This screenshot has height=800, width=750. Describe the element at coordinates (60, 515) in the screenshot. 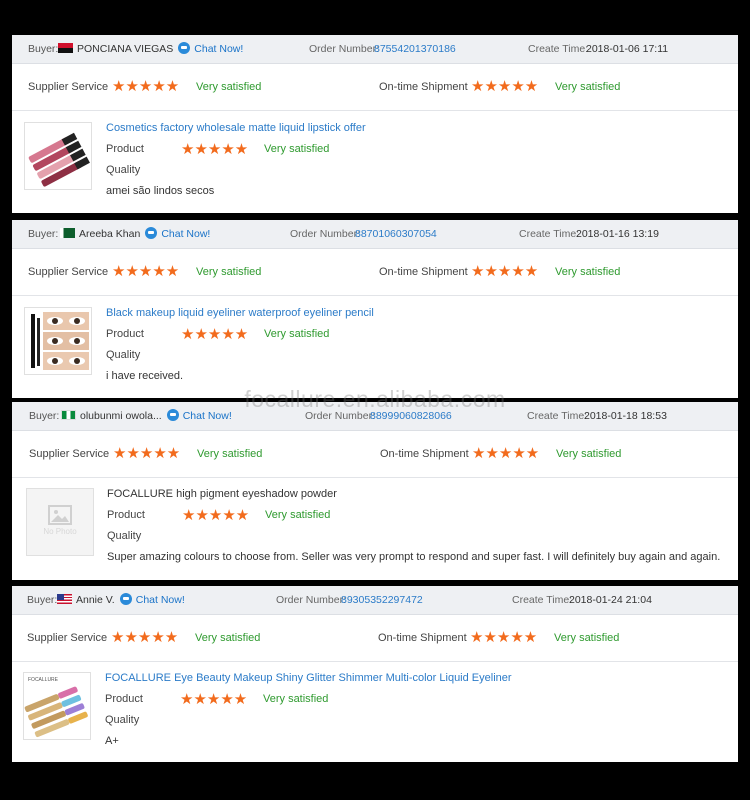

I see `image-placeholder-icon` at that location.